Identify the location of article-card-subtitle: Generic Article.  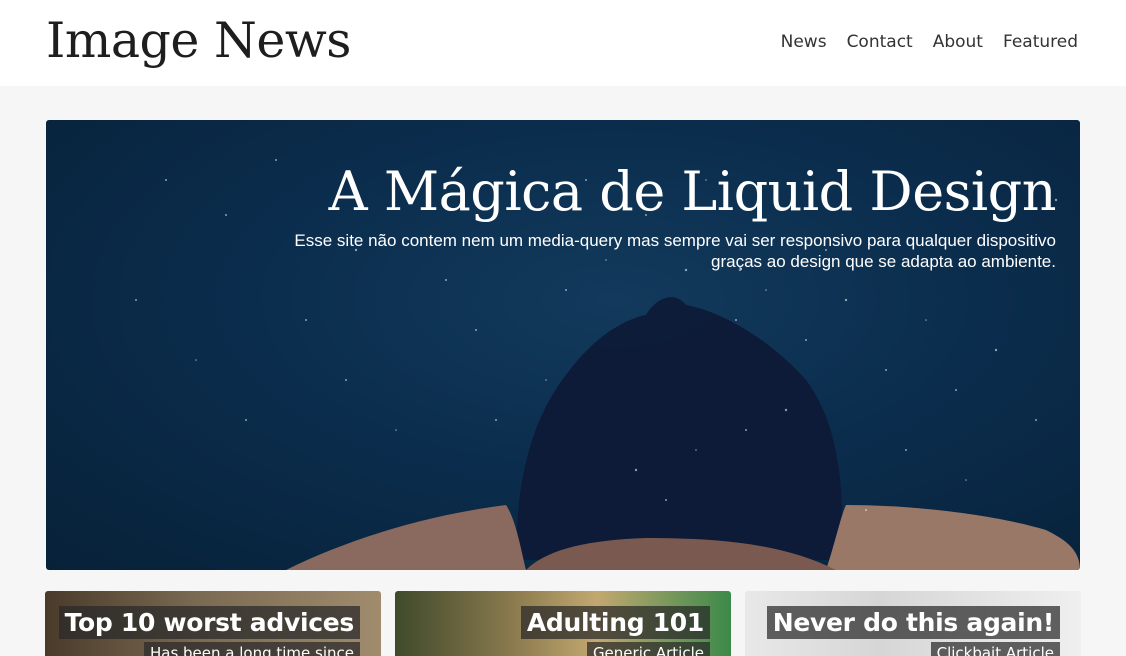
(648, 649).